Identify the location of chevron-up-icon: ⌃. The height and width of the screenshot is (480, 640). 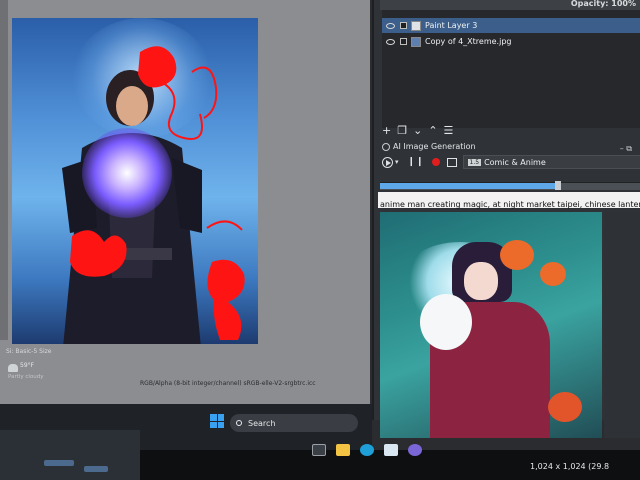
(432, 131).